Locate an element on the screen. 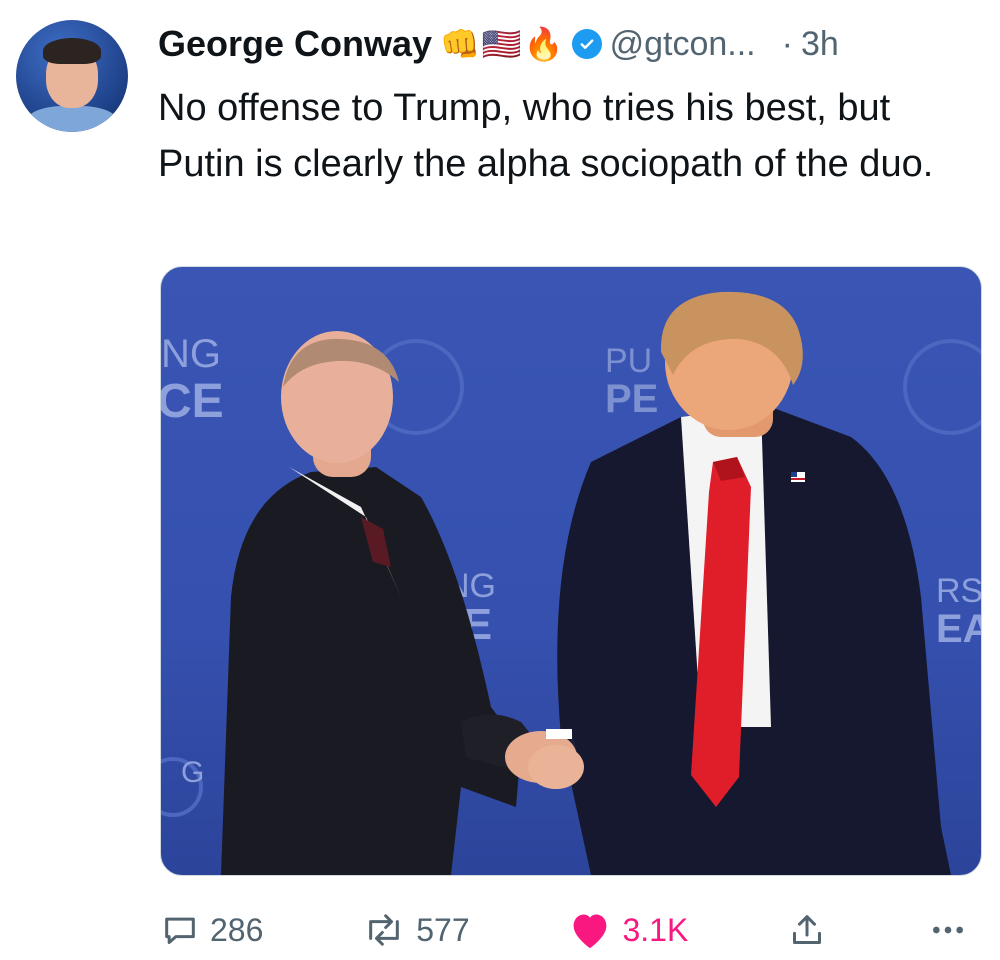 Image resolution: width=1000 pixels, height=960 pixels. tweet-actions: 286 577 3.1K is located at coordinates (565, 930).